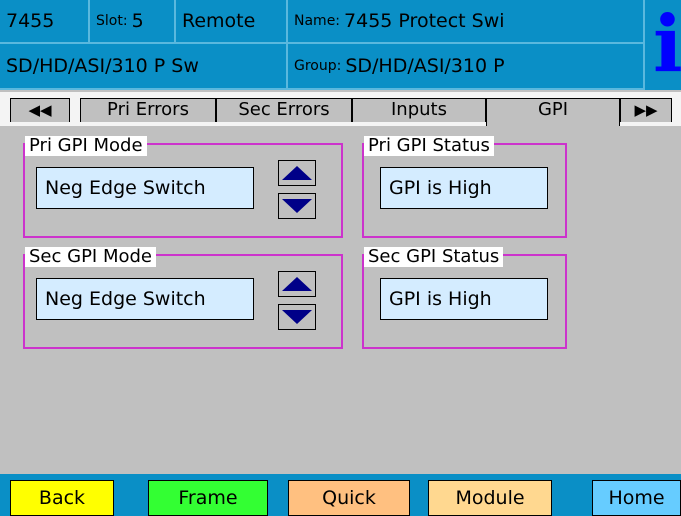 The image size is (681, 516). I want to click on pri-gpi-mode-title: Pri GPI Mode, so click(86, 146).